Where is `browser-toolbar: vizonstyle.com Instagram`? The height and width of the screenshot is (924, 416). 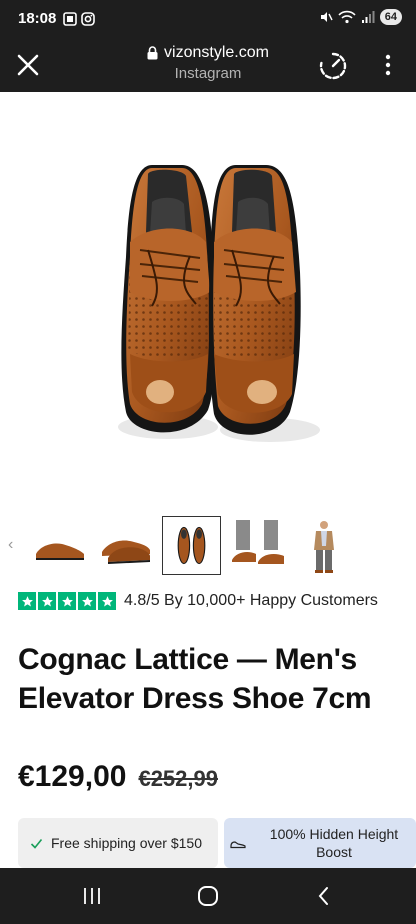 browser-toolbar: vizonstyle.com Instagram is located at coordinates (208, 65).